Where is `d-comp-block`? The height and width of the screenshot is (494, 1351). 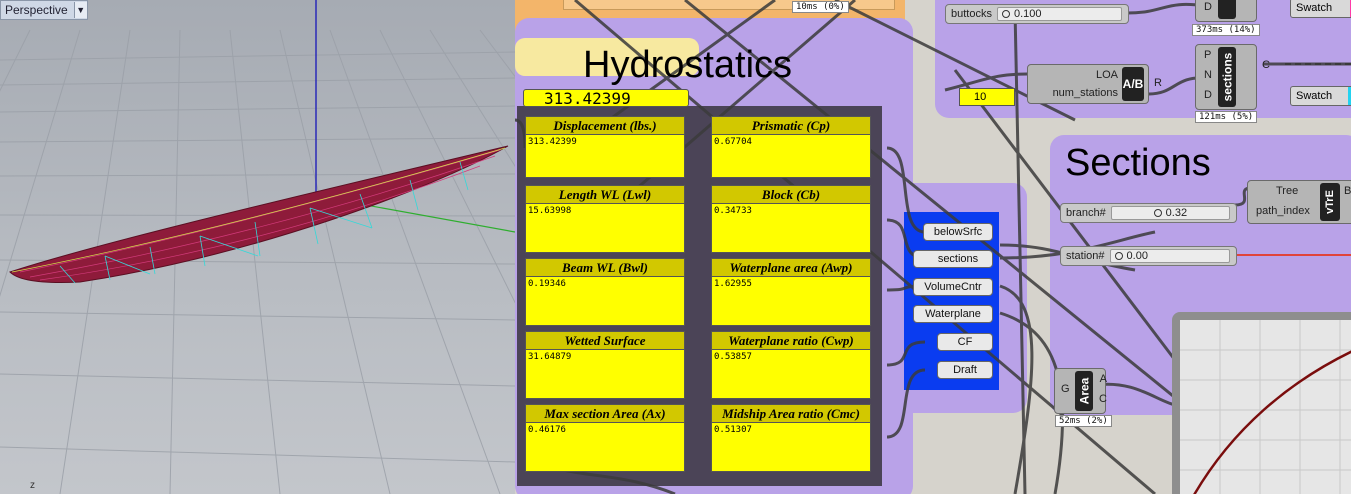
d-comp-block is located at coordinates (1227, 9).